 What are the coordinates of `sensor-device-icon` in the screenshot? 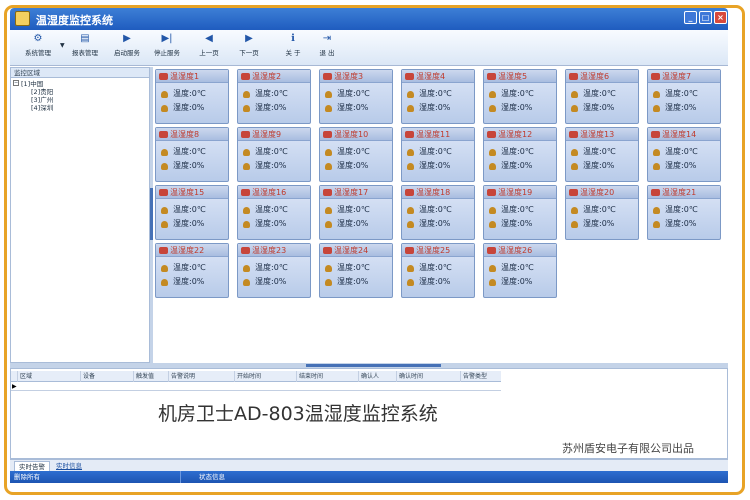 It's located at (573, 134).